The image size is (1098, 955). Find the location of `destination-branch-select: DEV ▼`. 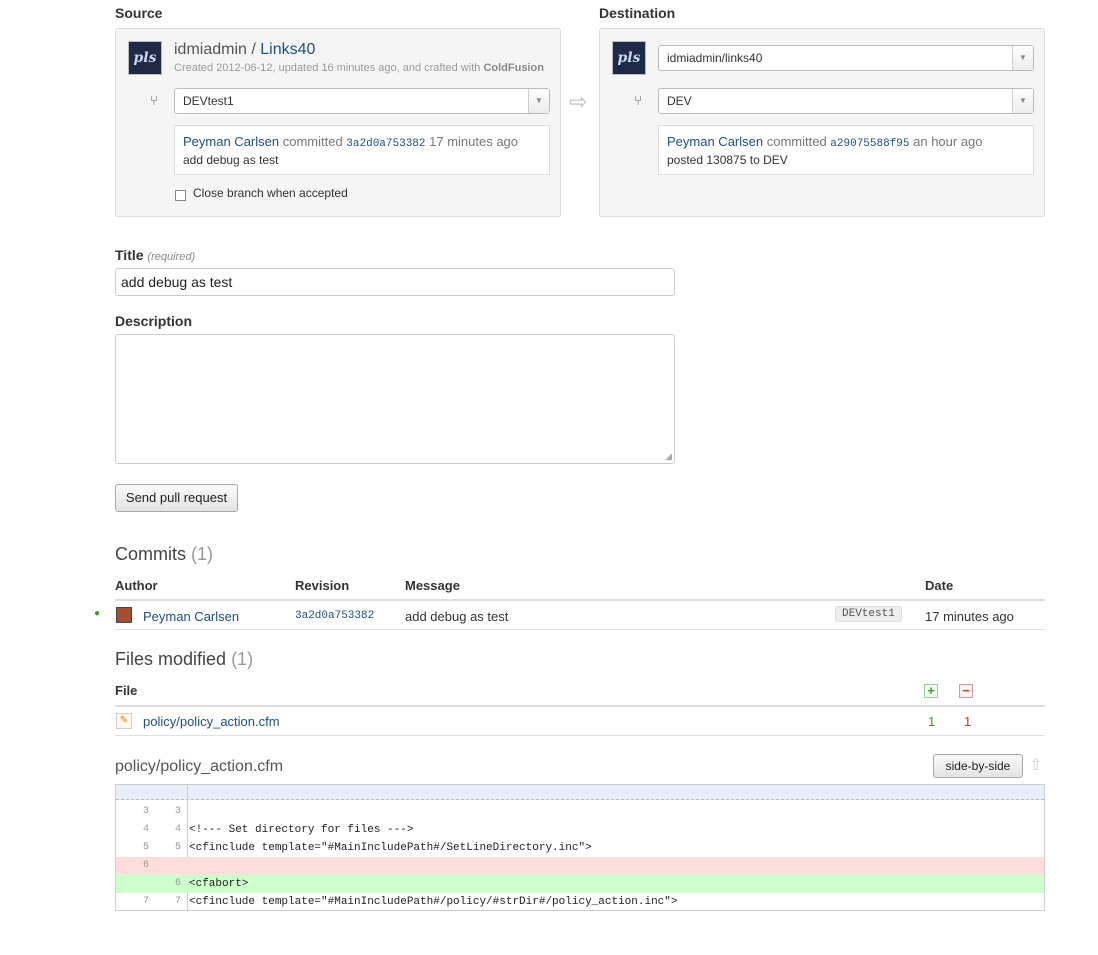

destination-branch-select: DEV ▼ is located at coordinates (846, 101).